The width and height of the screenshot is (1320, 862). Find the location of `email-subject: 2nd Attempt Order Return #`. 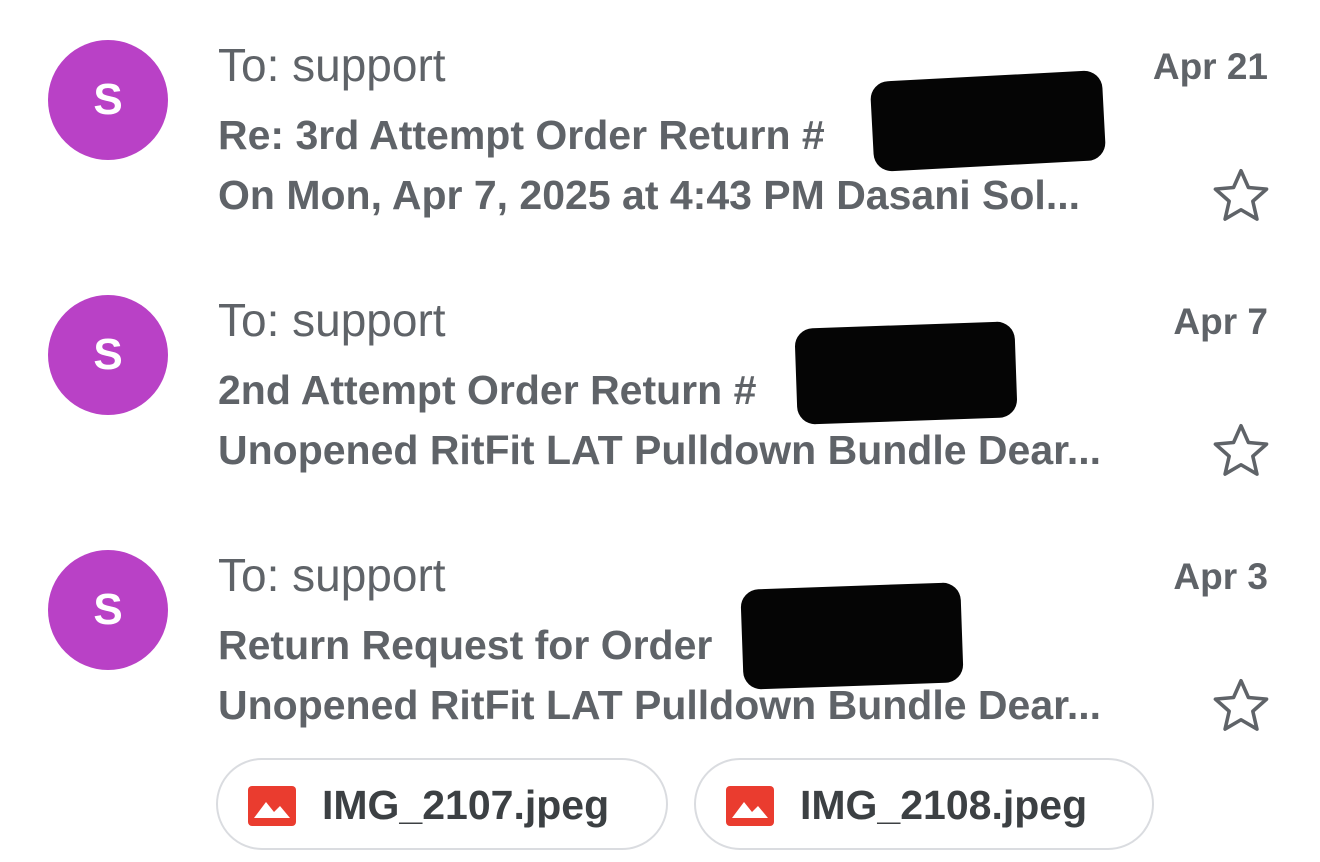

email-subject: 2nd Attempt Order Return # is located at coordinates (487, 390).